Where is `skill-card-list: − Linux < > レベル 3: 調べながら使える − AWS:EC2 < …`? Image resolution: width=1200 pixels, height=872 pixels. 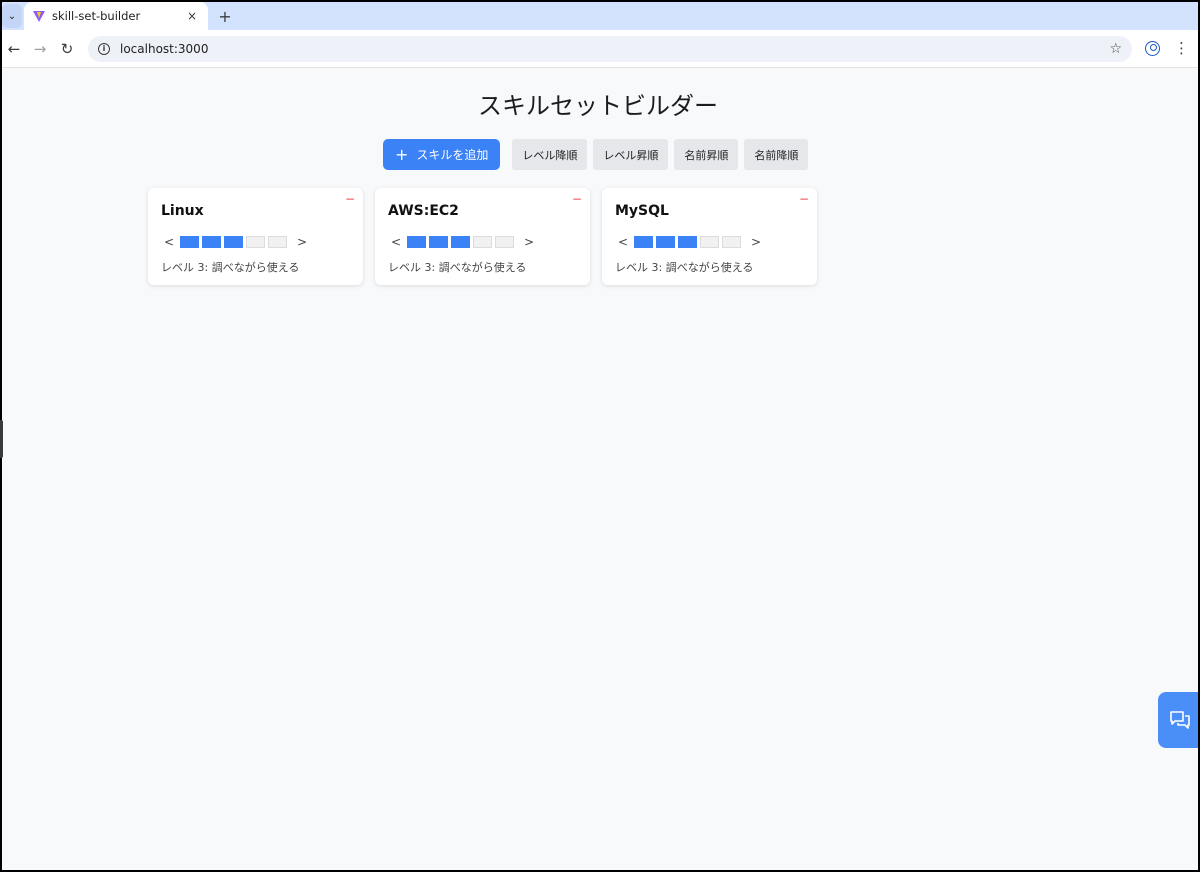 skill-card-list: − Linux < > レベル 3: 調べながら使える − AWS:EC2 < … is located at coordinates (482, 236).